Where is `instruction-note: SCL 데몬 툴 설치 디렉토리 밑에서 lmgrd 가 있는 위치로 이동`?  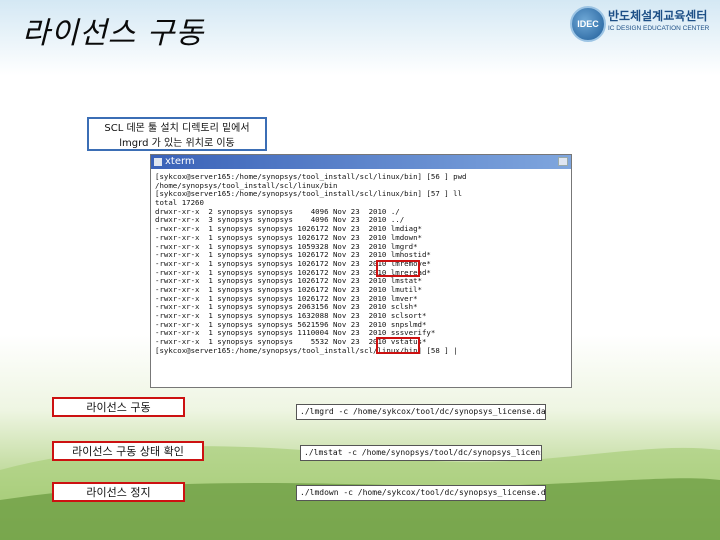 instruction-note: SCL 데몬 툴 설치 디렉토리 밑에서 lmgrd 가 있는 위치로 이동 is located at coordinates (177, 134).